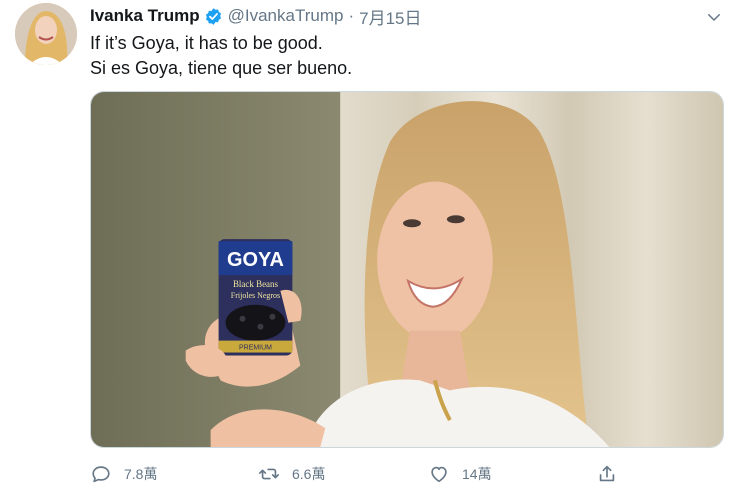 The image size is (739, 501). I want to click on reply-icon, so click(101, 474).